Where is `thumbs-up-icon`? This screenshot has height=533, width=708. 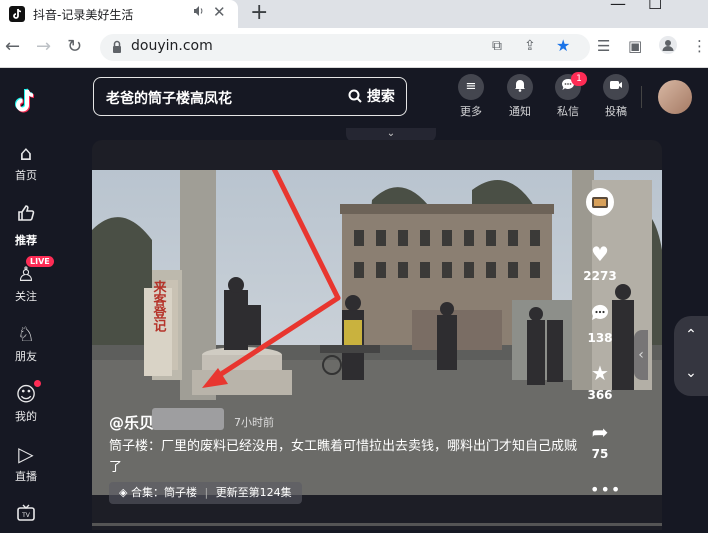 thumbs-up-icon is located at coordinates (26, 216).